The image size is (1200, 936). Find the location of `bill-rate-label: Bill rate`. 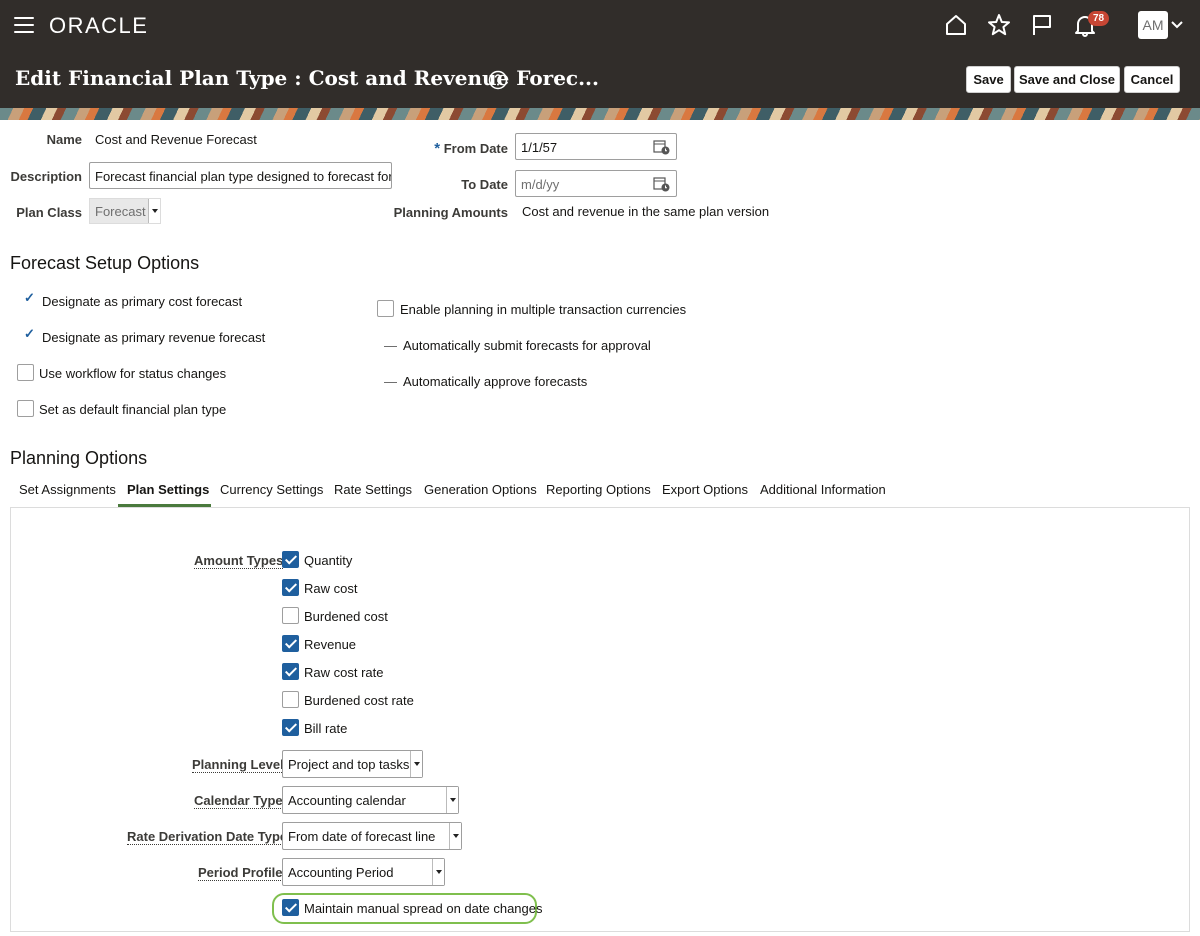

bill-rate-label: Bill rate is located at coordinates (326, 728).